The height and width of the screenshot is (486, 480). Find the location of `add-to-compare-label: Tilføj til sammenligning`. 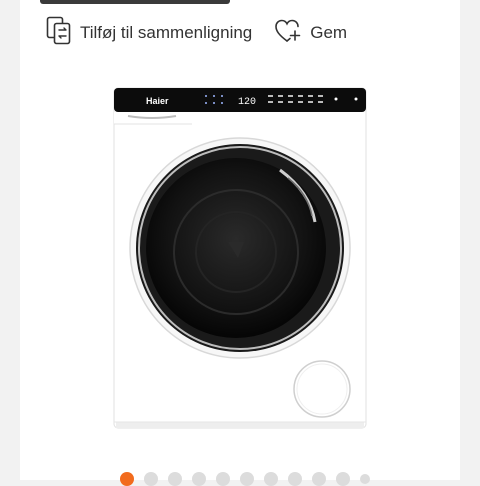

add-to-compare-label: Tilføj til sammenligning is located at coordinates (166, 32).